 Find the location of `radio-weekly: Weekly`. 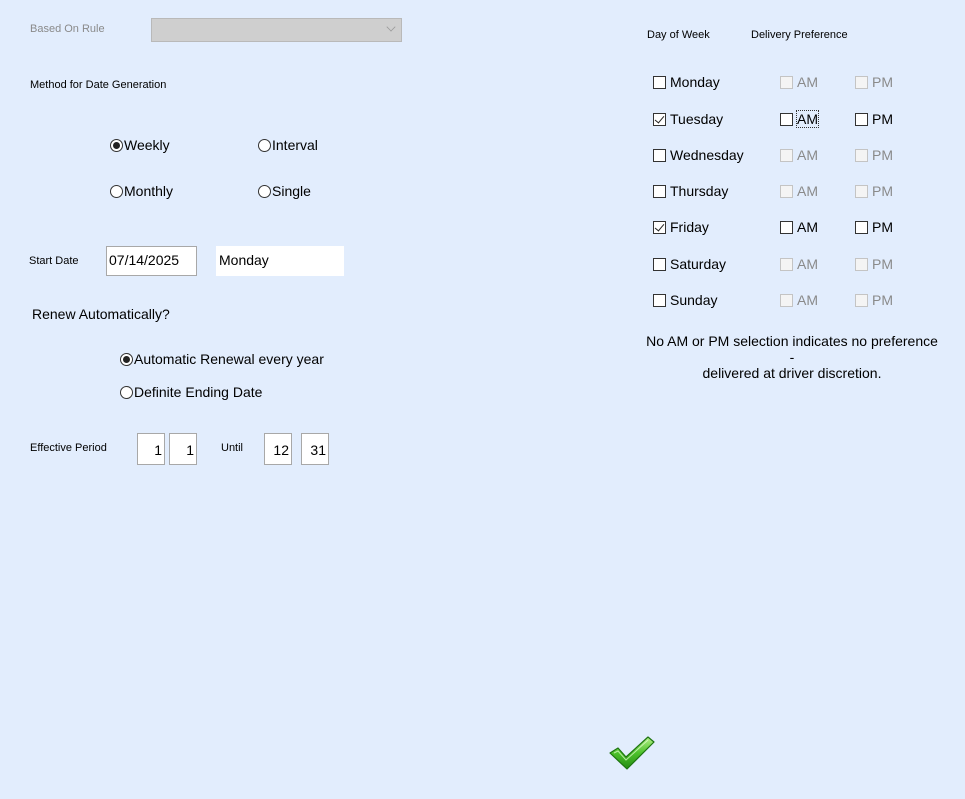

radio-weekly: Weekly is located at coordinates (140, 145).